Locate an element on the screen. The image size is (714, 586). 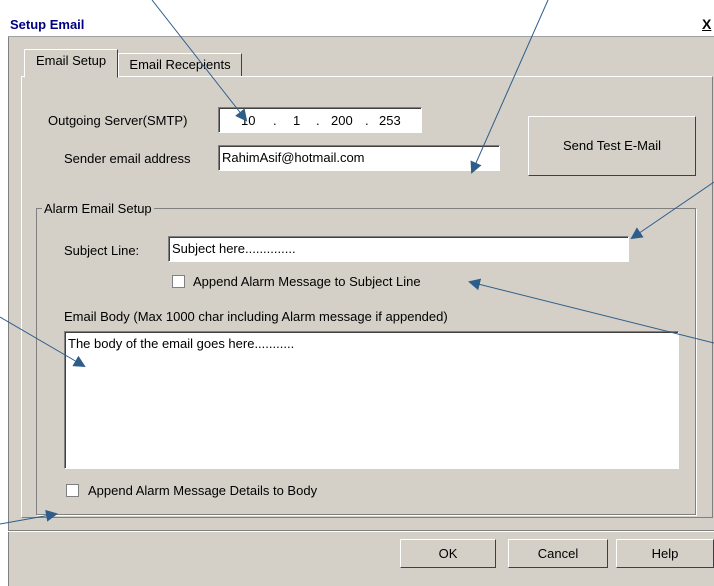
title-bar is located at coordinates (361, 26).